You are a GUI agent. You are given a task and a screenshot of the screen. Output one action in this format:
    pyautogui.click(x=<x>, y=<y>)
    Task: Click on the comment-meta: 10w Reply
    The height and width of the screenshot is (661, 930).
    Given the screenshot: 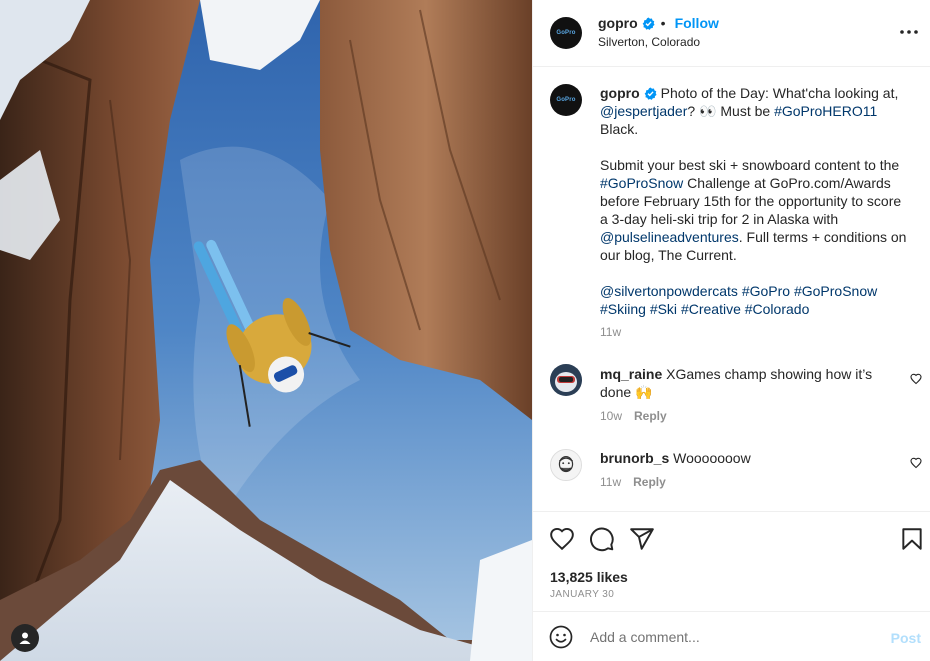 What is the action you would take?
    pyautogui.click(x=633, y=416)
    